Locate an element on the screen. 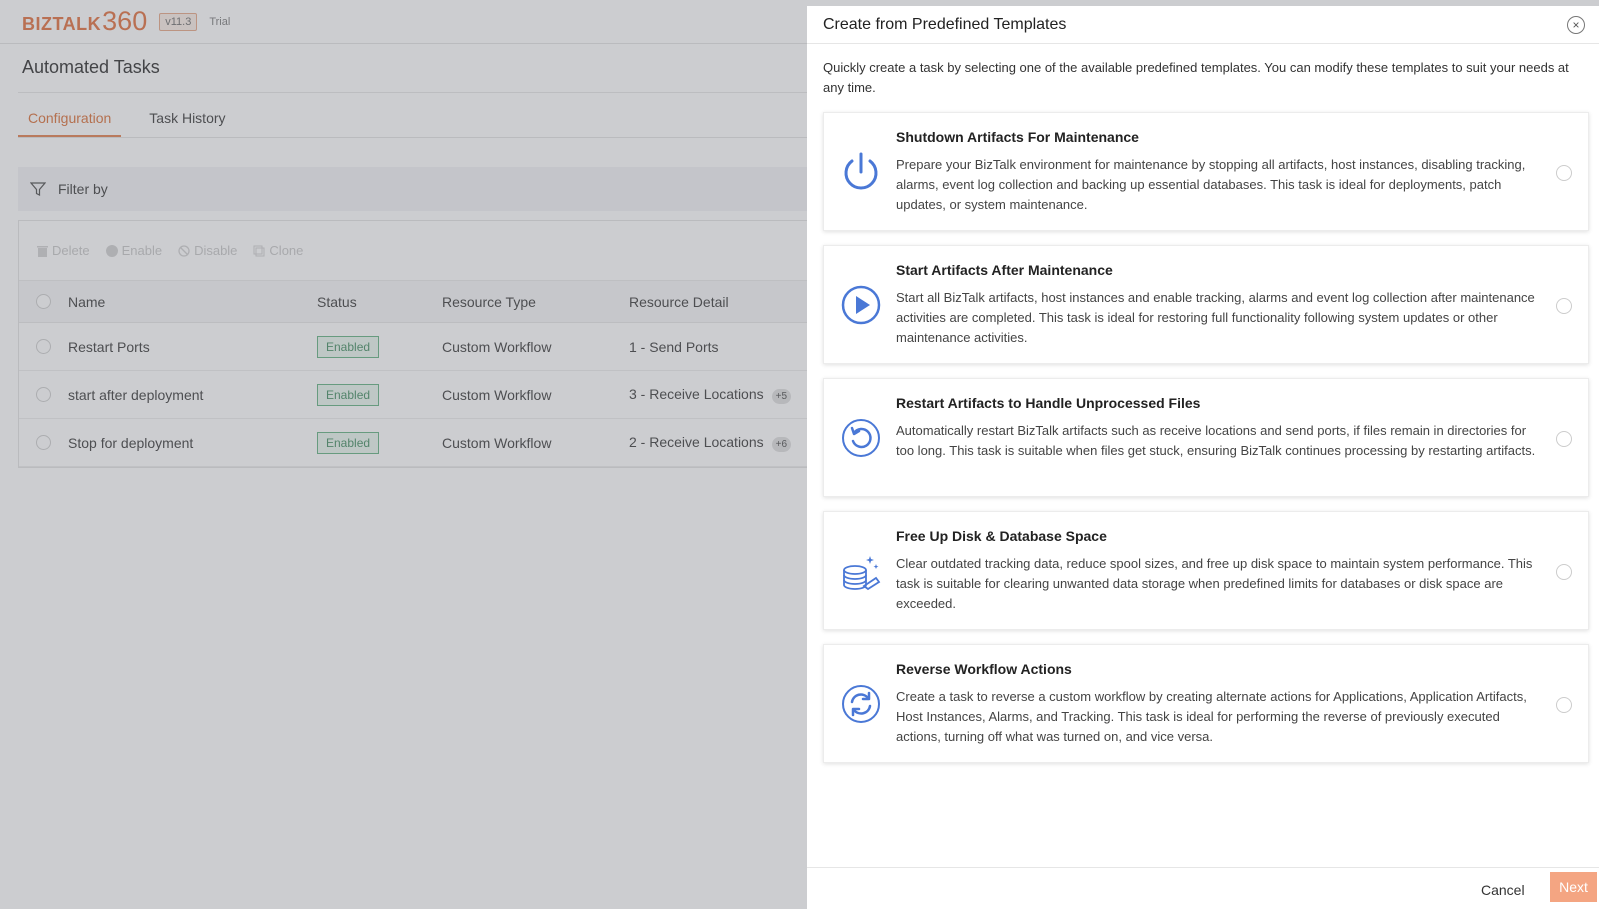 Image resolution: width=1599 pixels, height=909 pixels. close-button: × is located at coordinates (1576, 25).